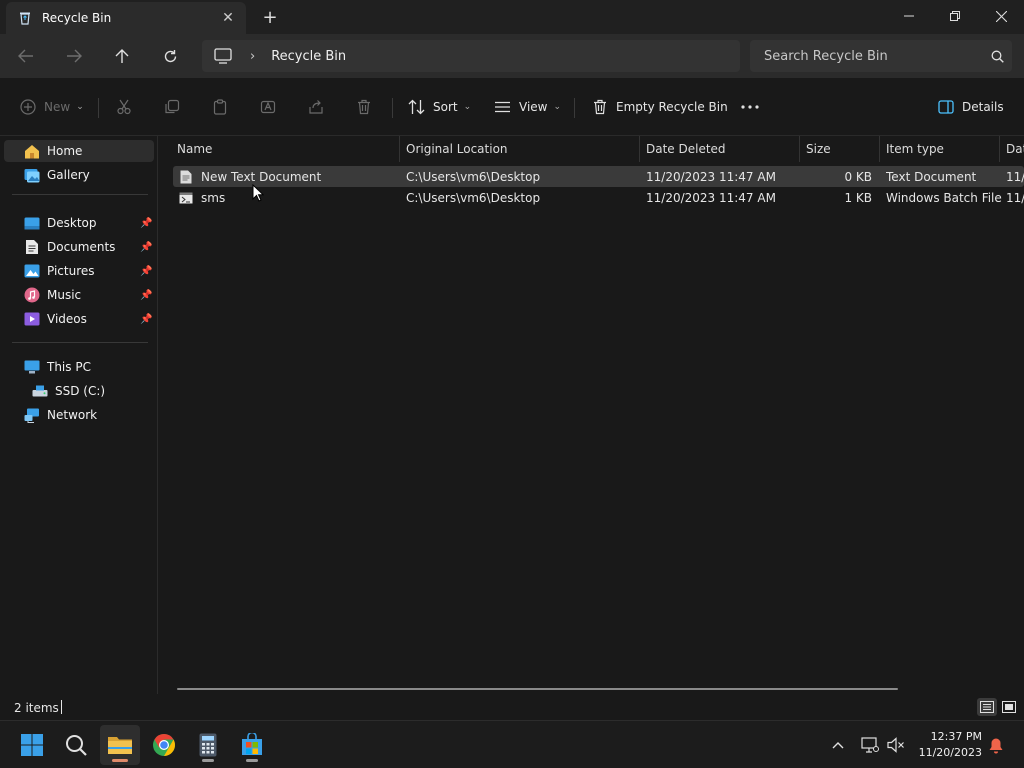  I want to click on back-button, so click(26, 56).